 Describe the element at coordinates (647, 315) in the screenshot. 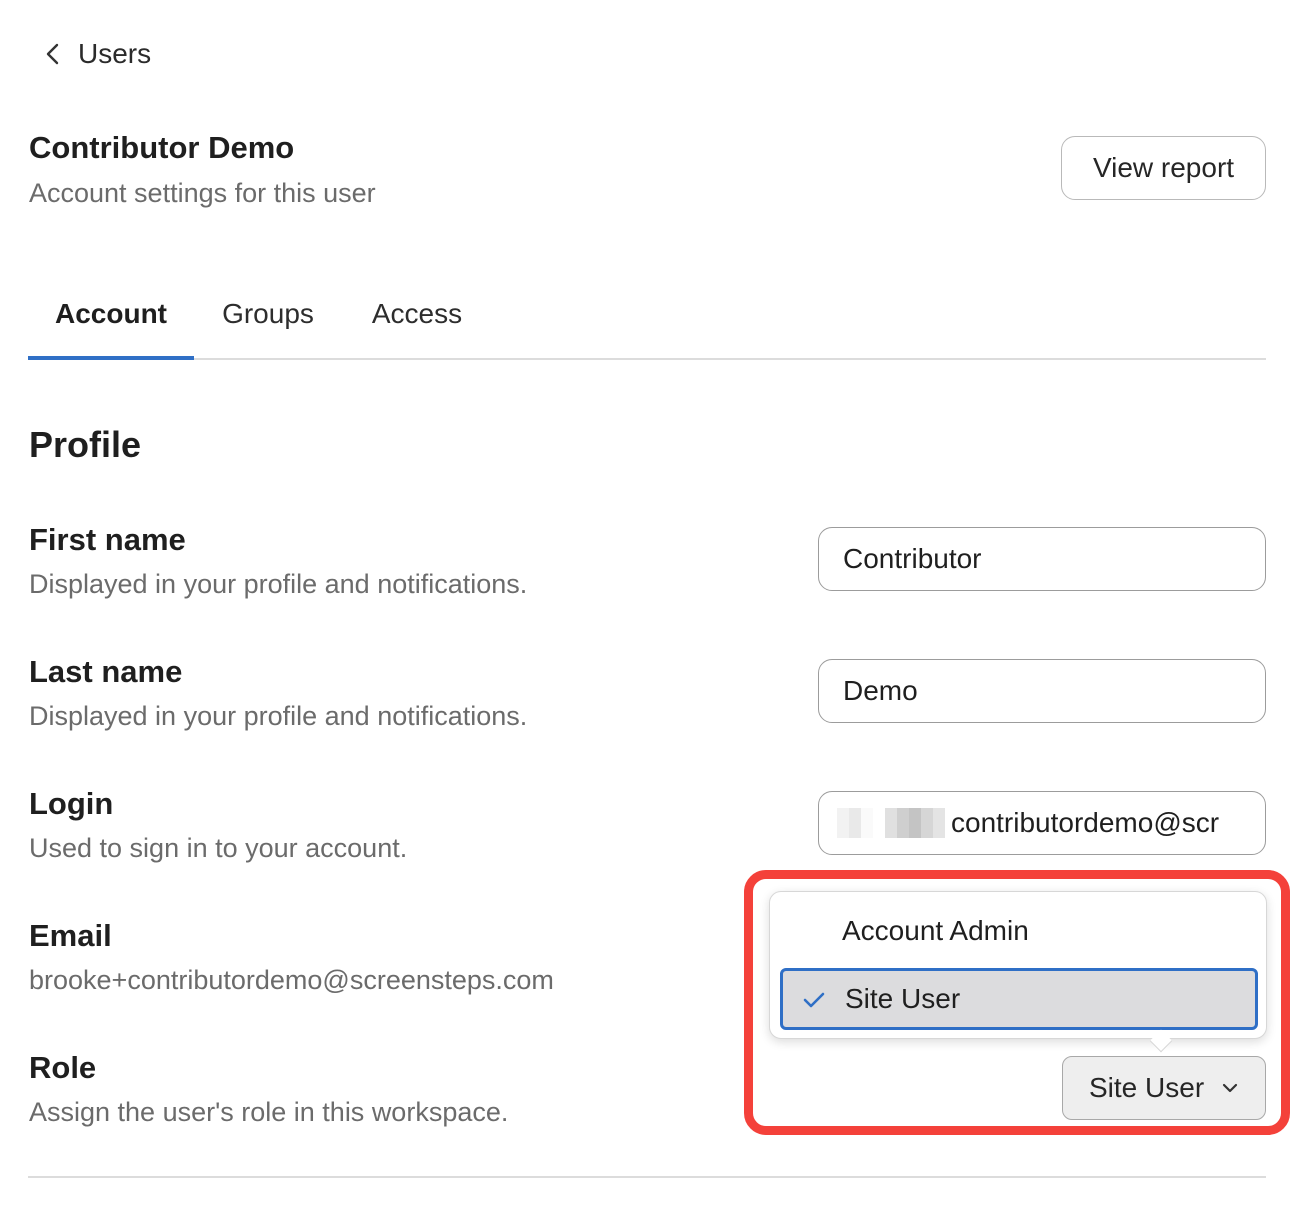

I see `settings-tabs: Account Groups Access` at that location.